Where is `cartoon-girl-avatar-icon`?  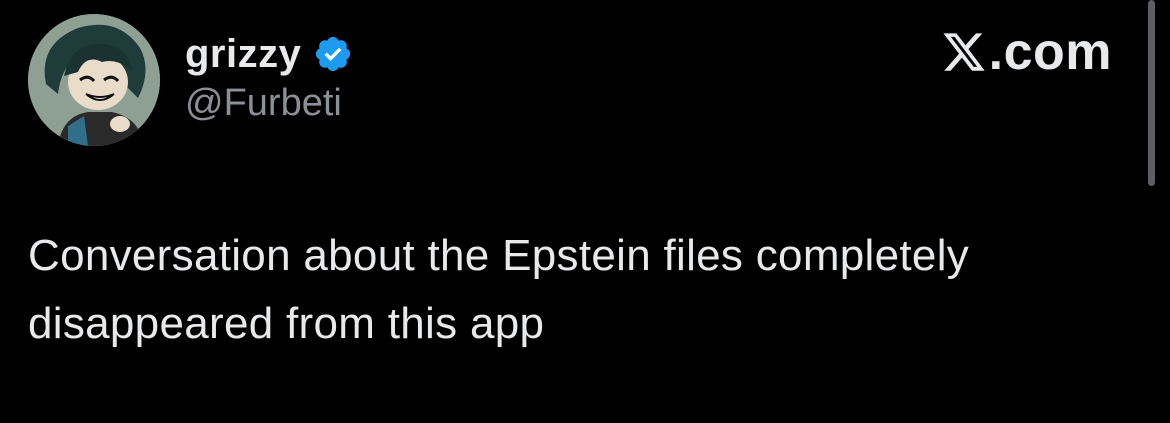 cartoon-girl-avatar-icon is located at coordinates (94, 80).